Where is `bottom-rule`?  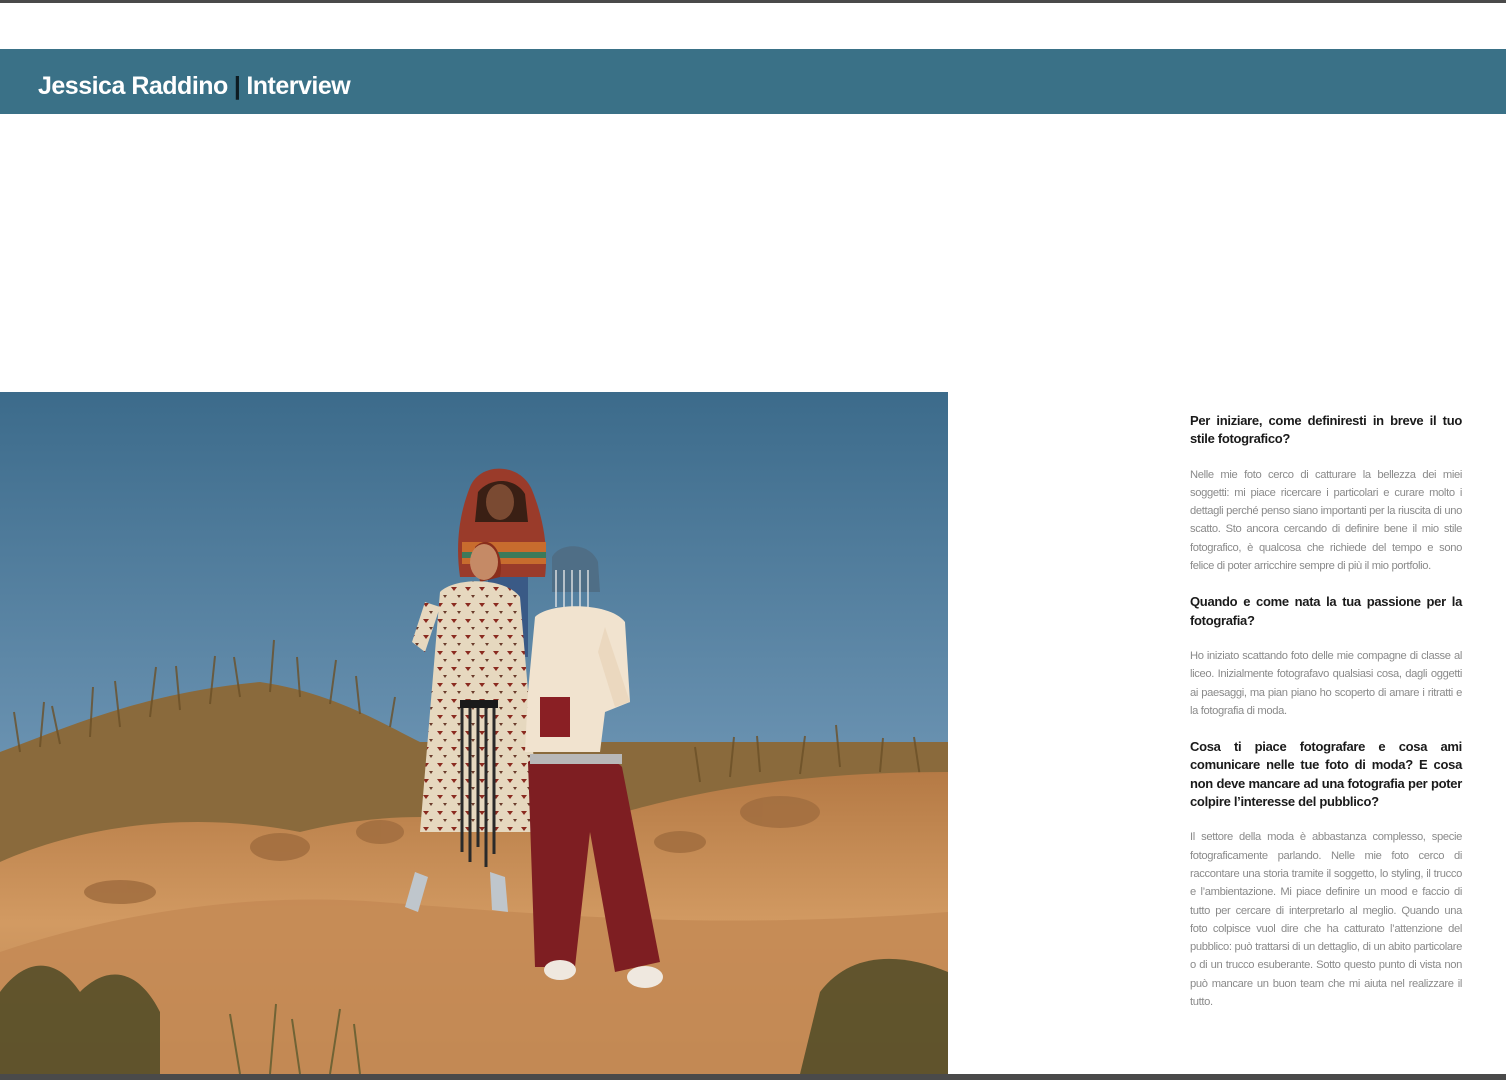 bottom-rule is located at coordinates (753, 1077).